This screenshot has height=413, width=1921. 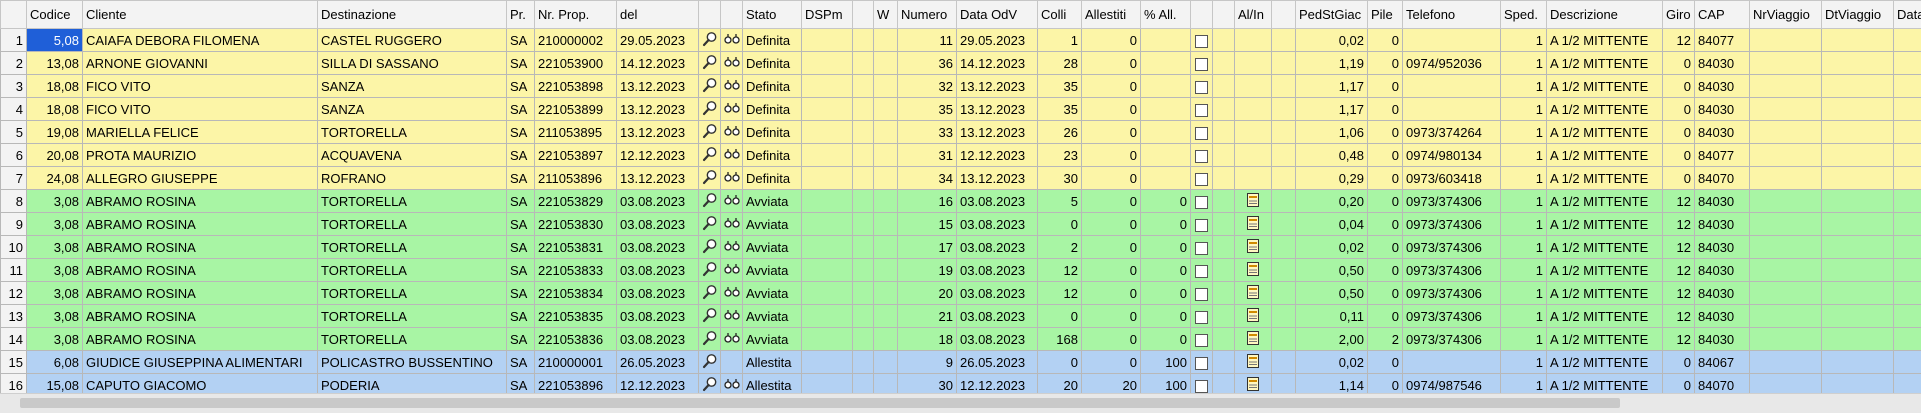 What do you see at coordinates (14, 247) in the screenshot?
I see `cell-rn: 10` at bounding box center [14, 247].